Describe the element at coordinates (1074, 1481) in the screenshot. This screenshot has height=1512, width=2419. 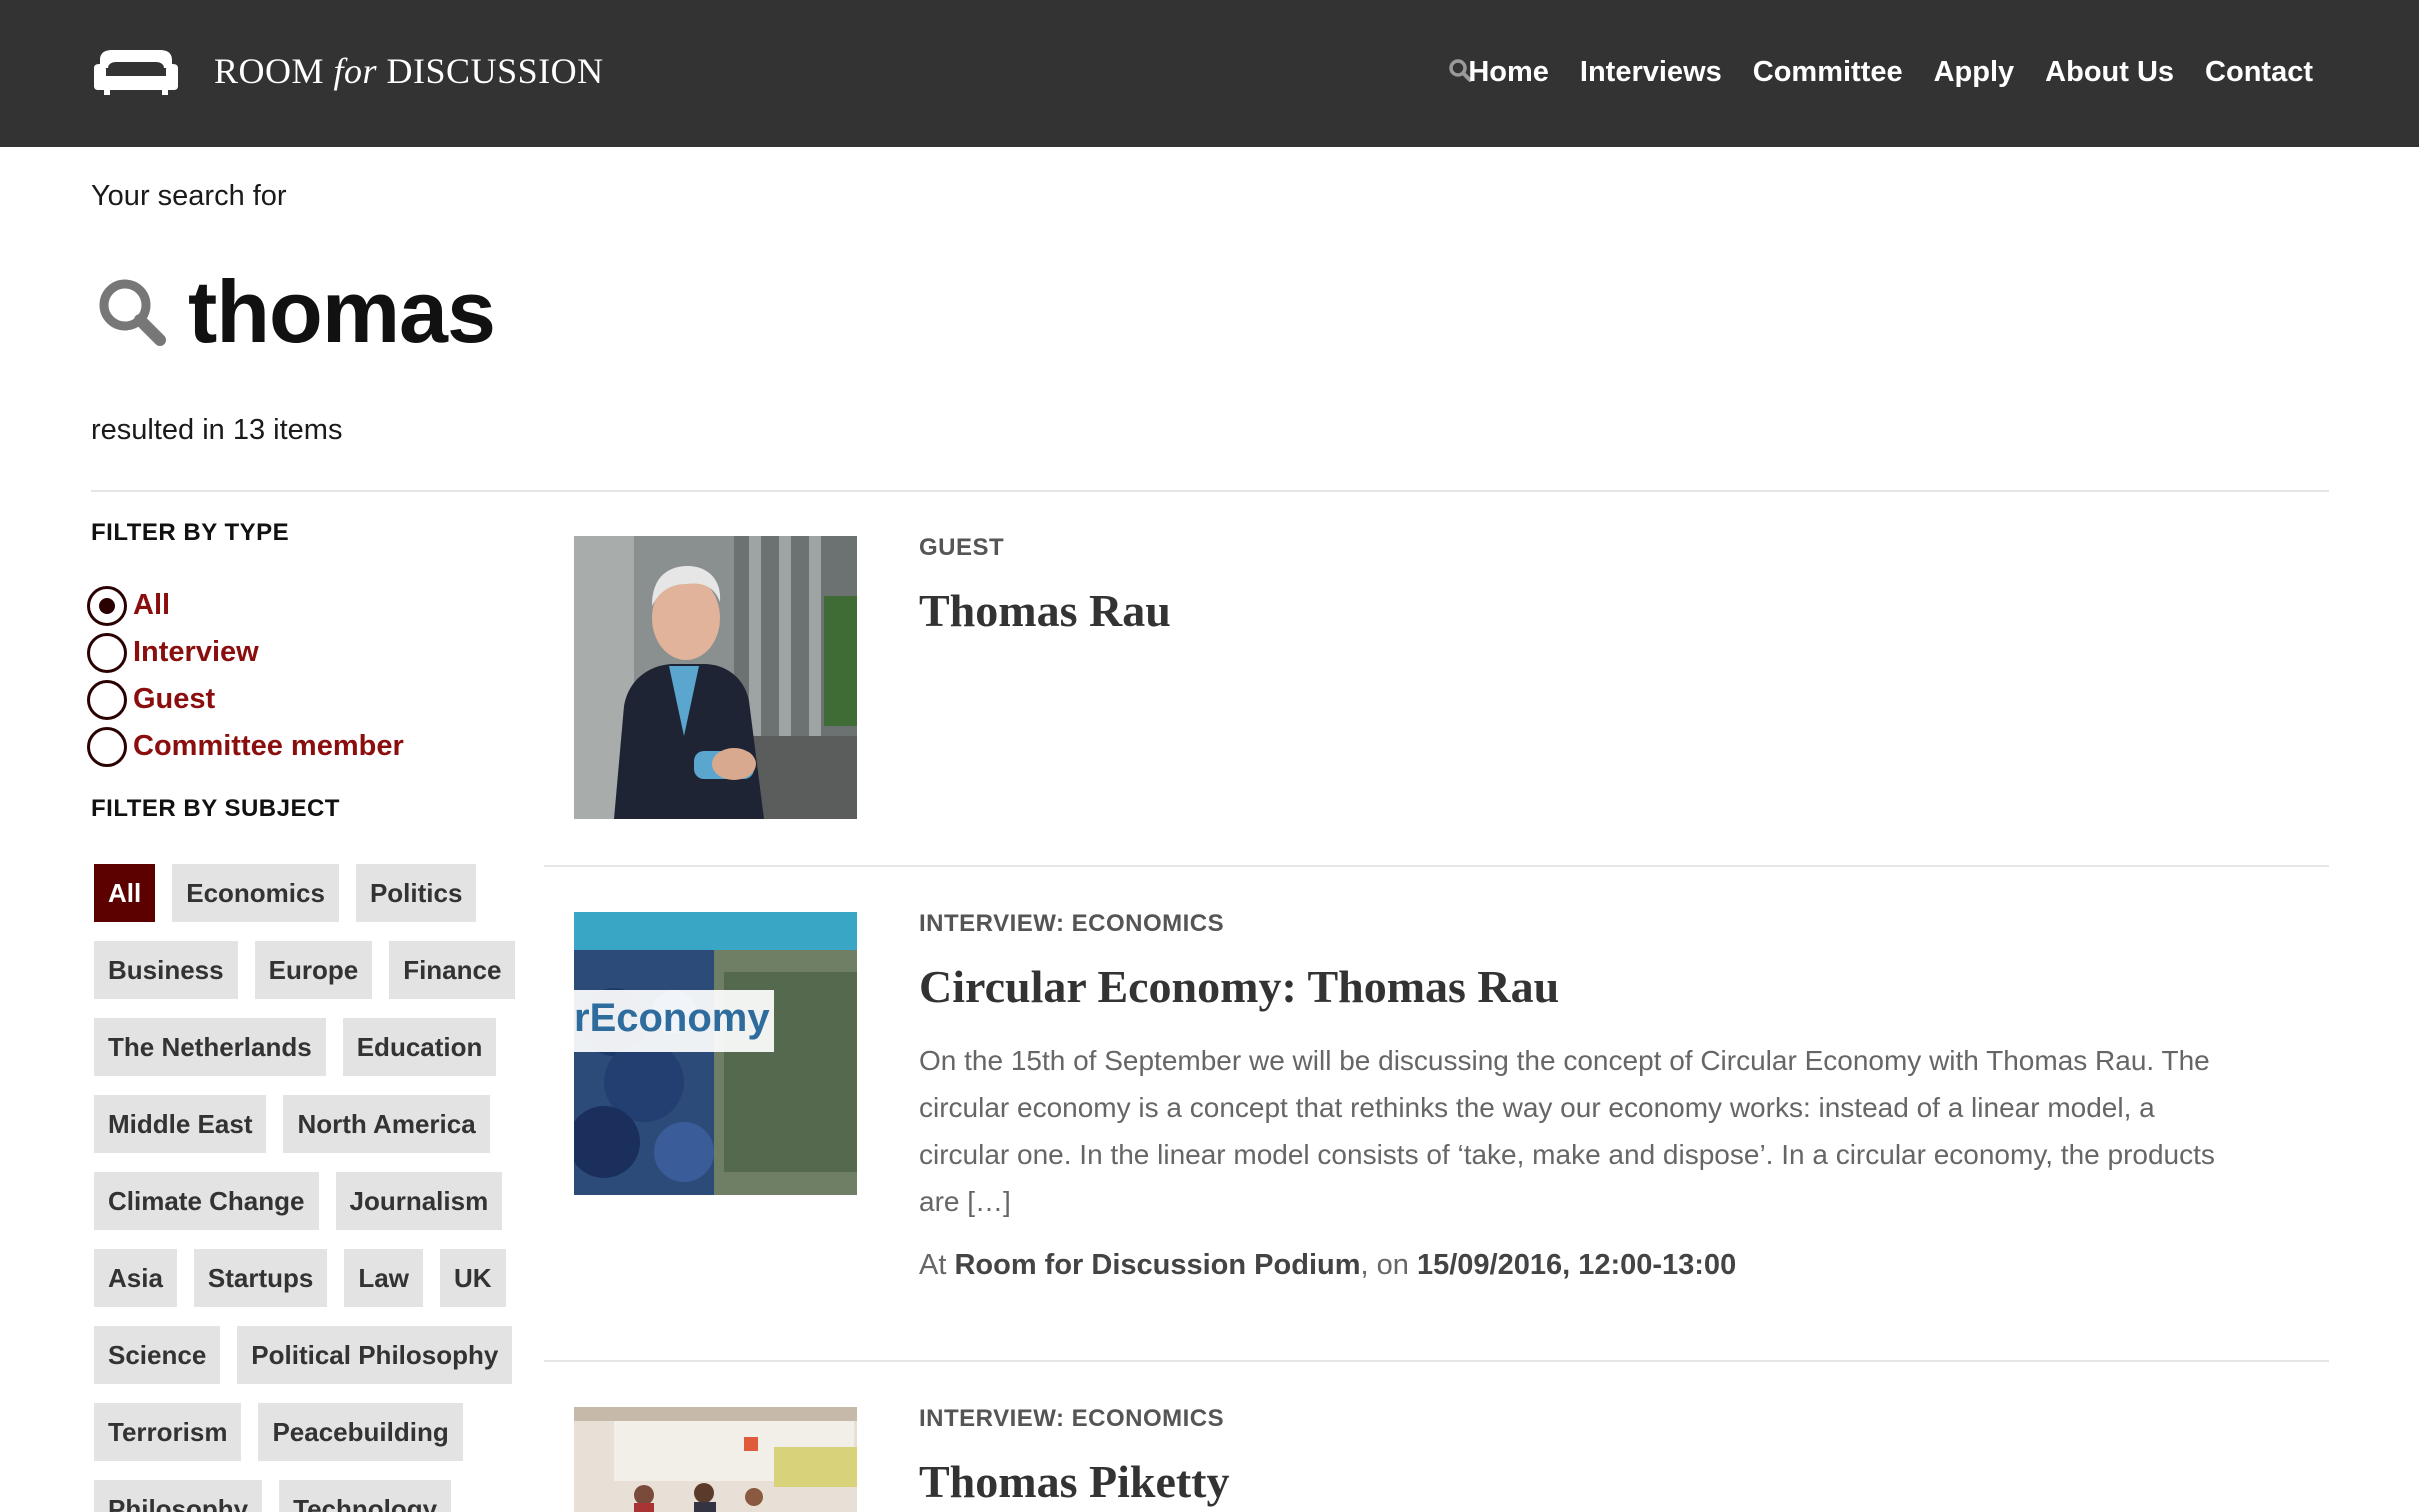
I see `result-title: Thomas Piketty` at that location.